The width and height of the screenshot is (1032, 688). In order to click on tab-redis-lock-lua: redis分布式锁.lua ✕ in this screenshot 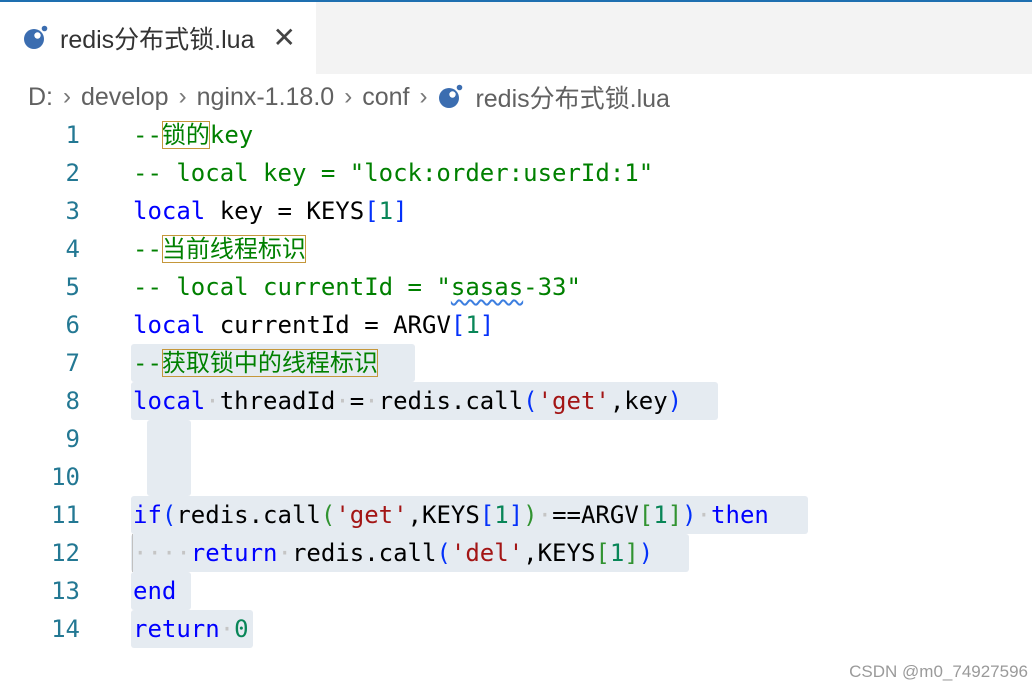, I will do `click(158, 38)`.